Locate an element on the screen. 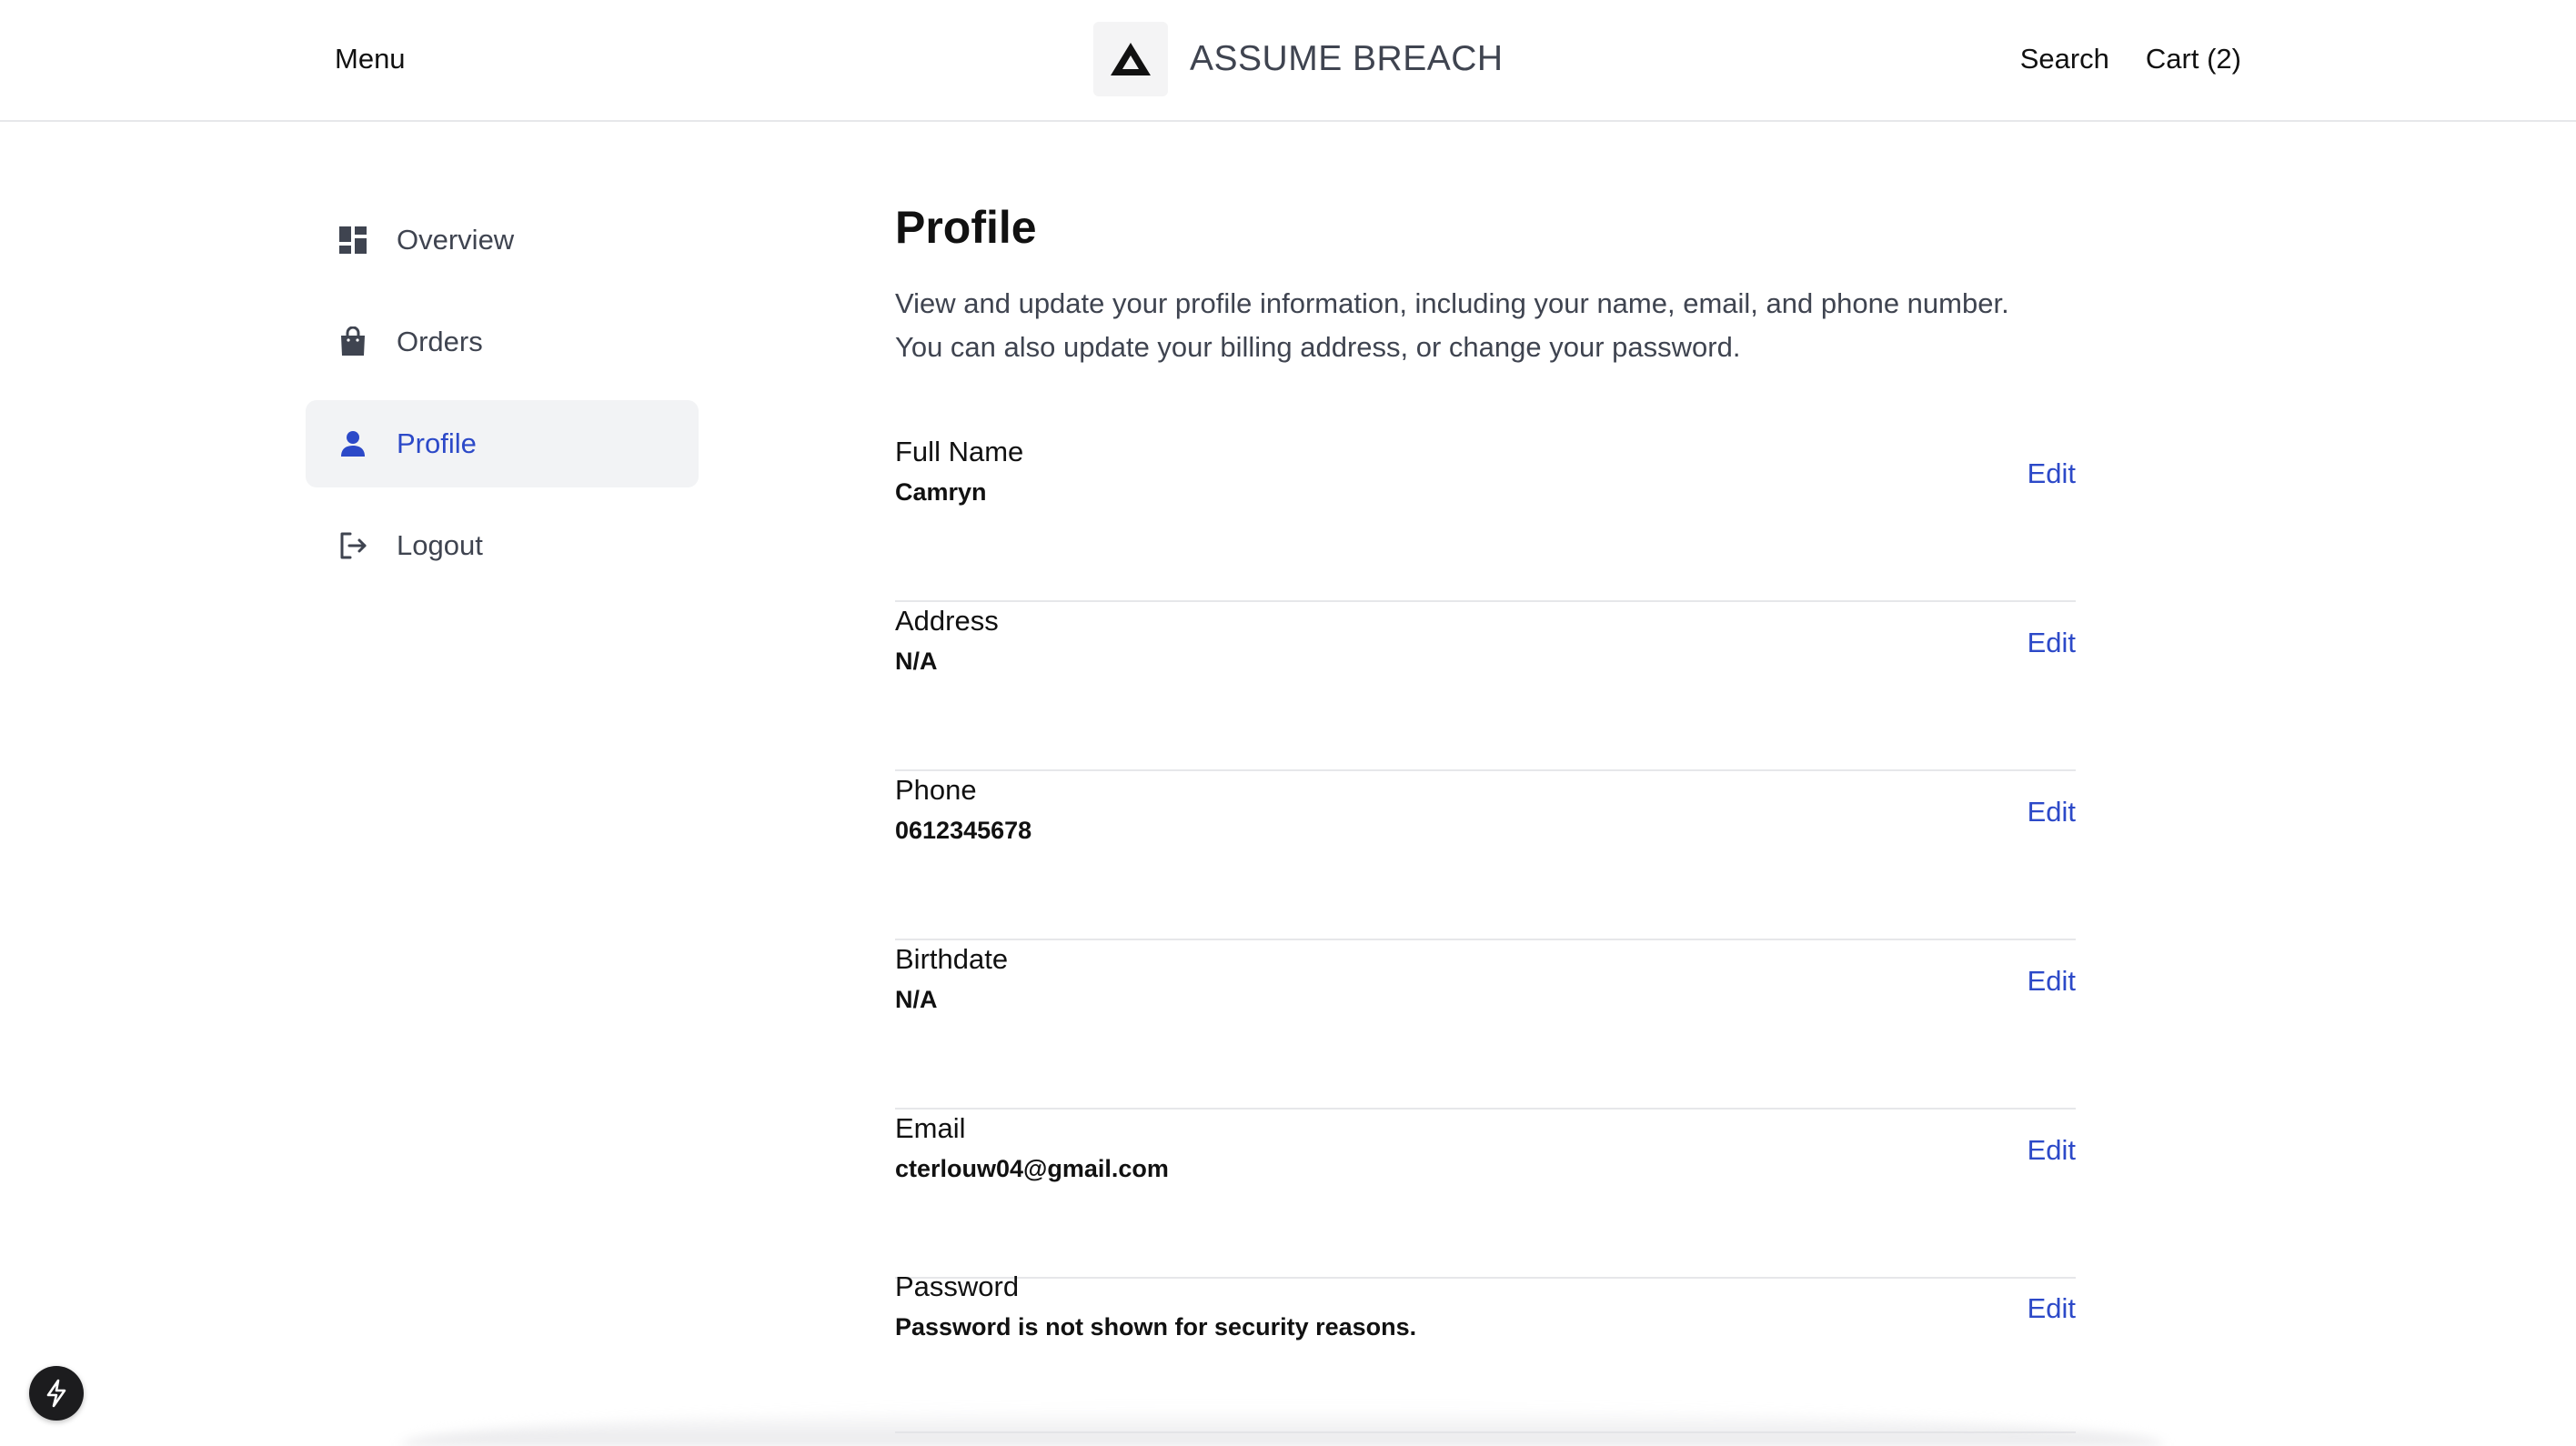 Image resolution: width=2576 pixels, height=1446 pixels. profile-field-phone: Phone 0612345678 Edit is located at coordinates (1485, 856).